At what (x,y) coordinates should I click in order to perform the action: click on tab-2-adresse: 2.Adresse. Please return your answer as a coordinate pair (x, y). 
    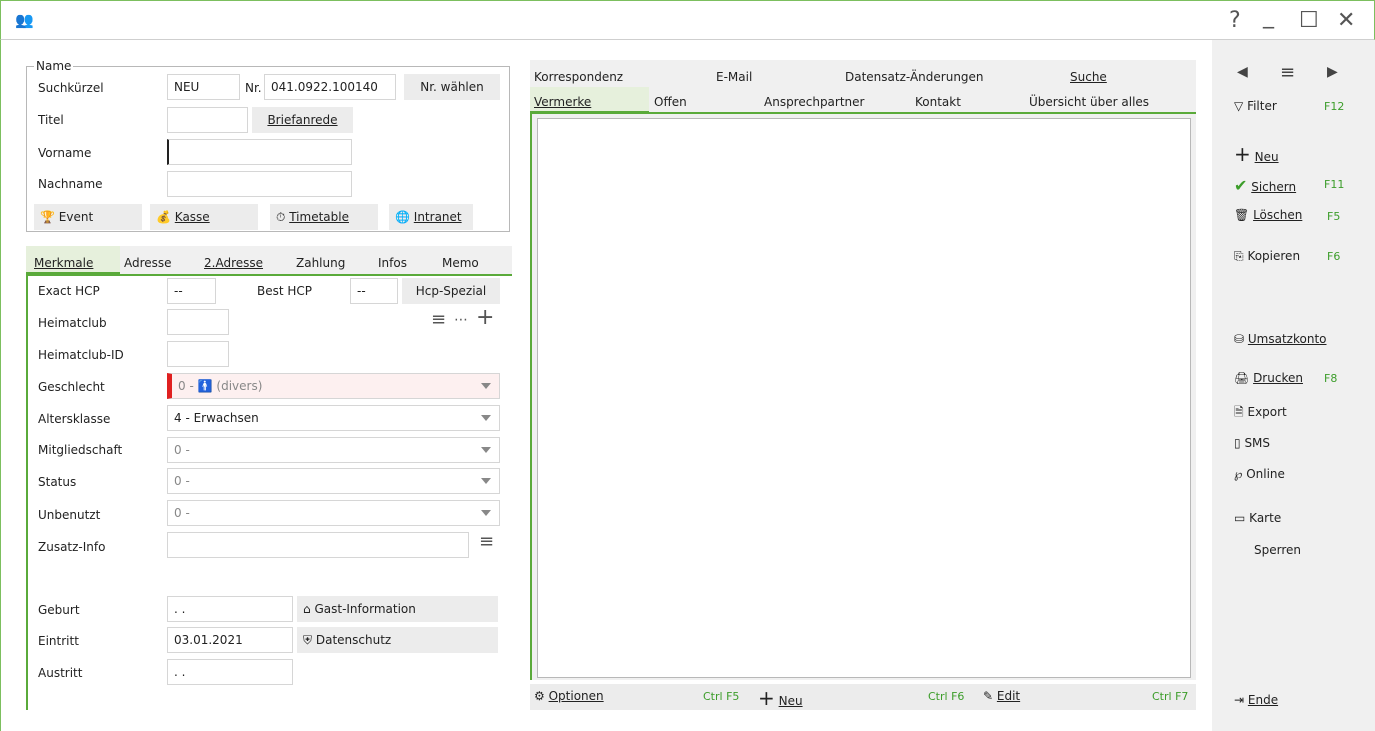
    Looking at the image, I should click on (233, 263).